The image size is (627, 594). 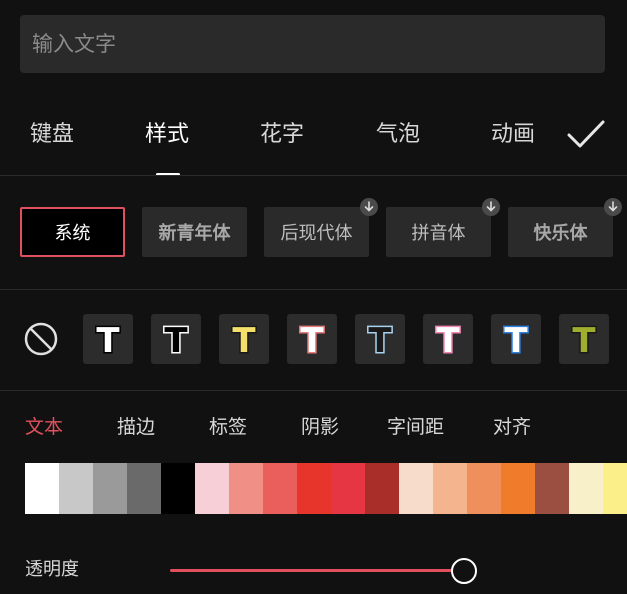 What do you see at coordinates (513, 135) in the screenshot?
I see `tab-animation: 动画` at bounding box center [513, 135].